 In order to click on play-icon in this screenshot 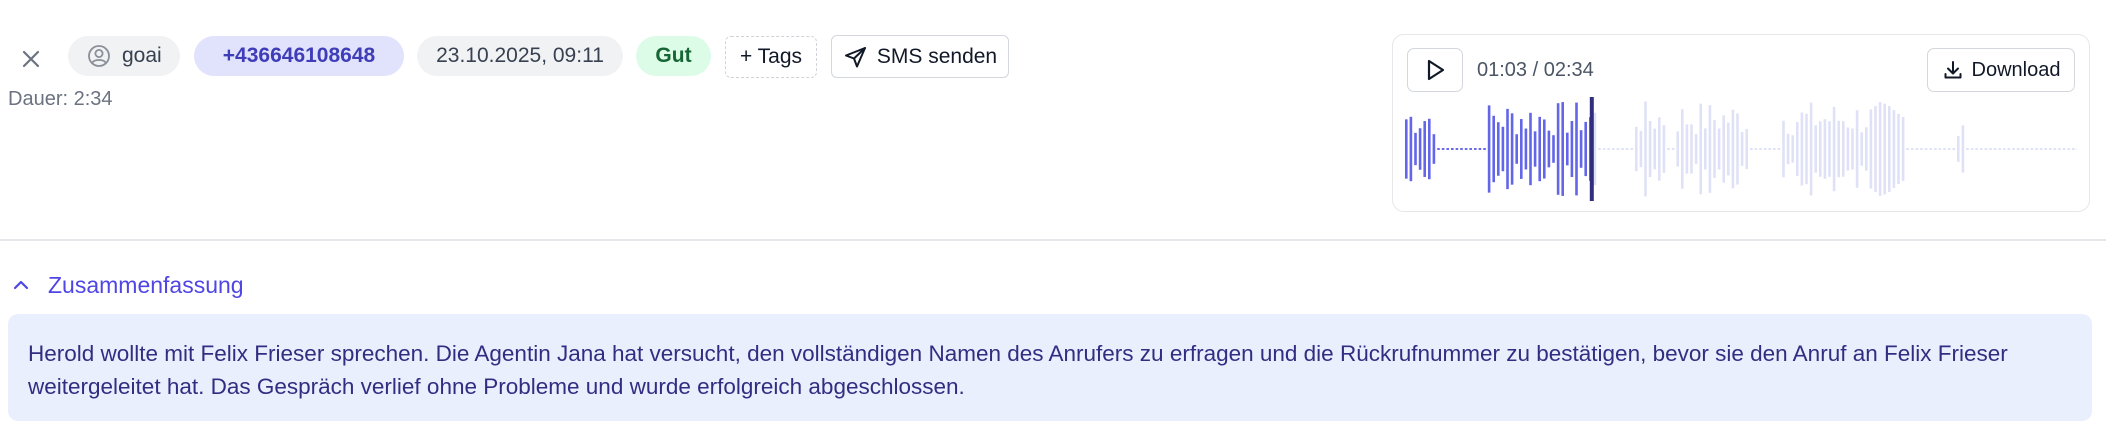, I will do `click(1436, 70)`.